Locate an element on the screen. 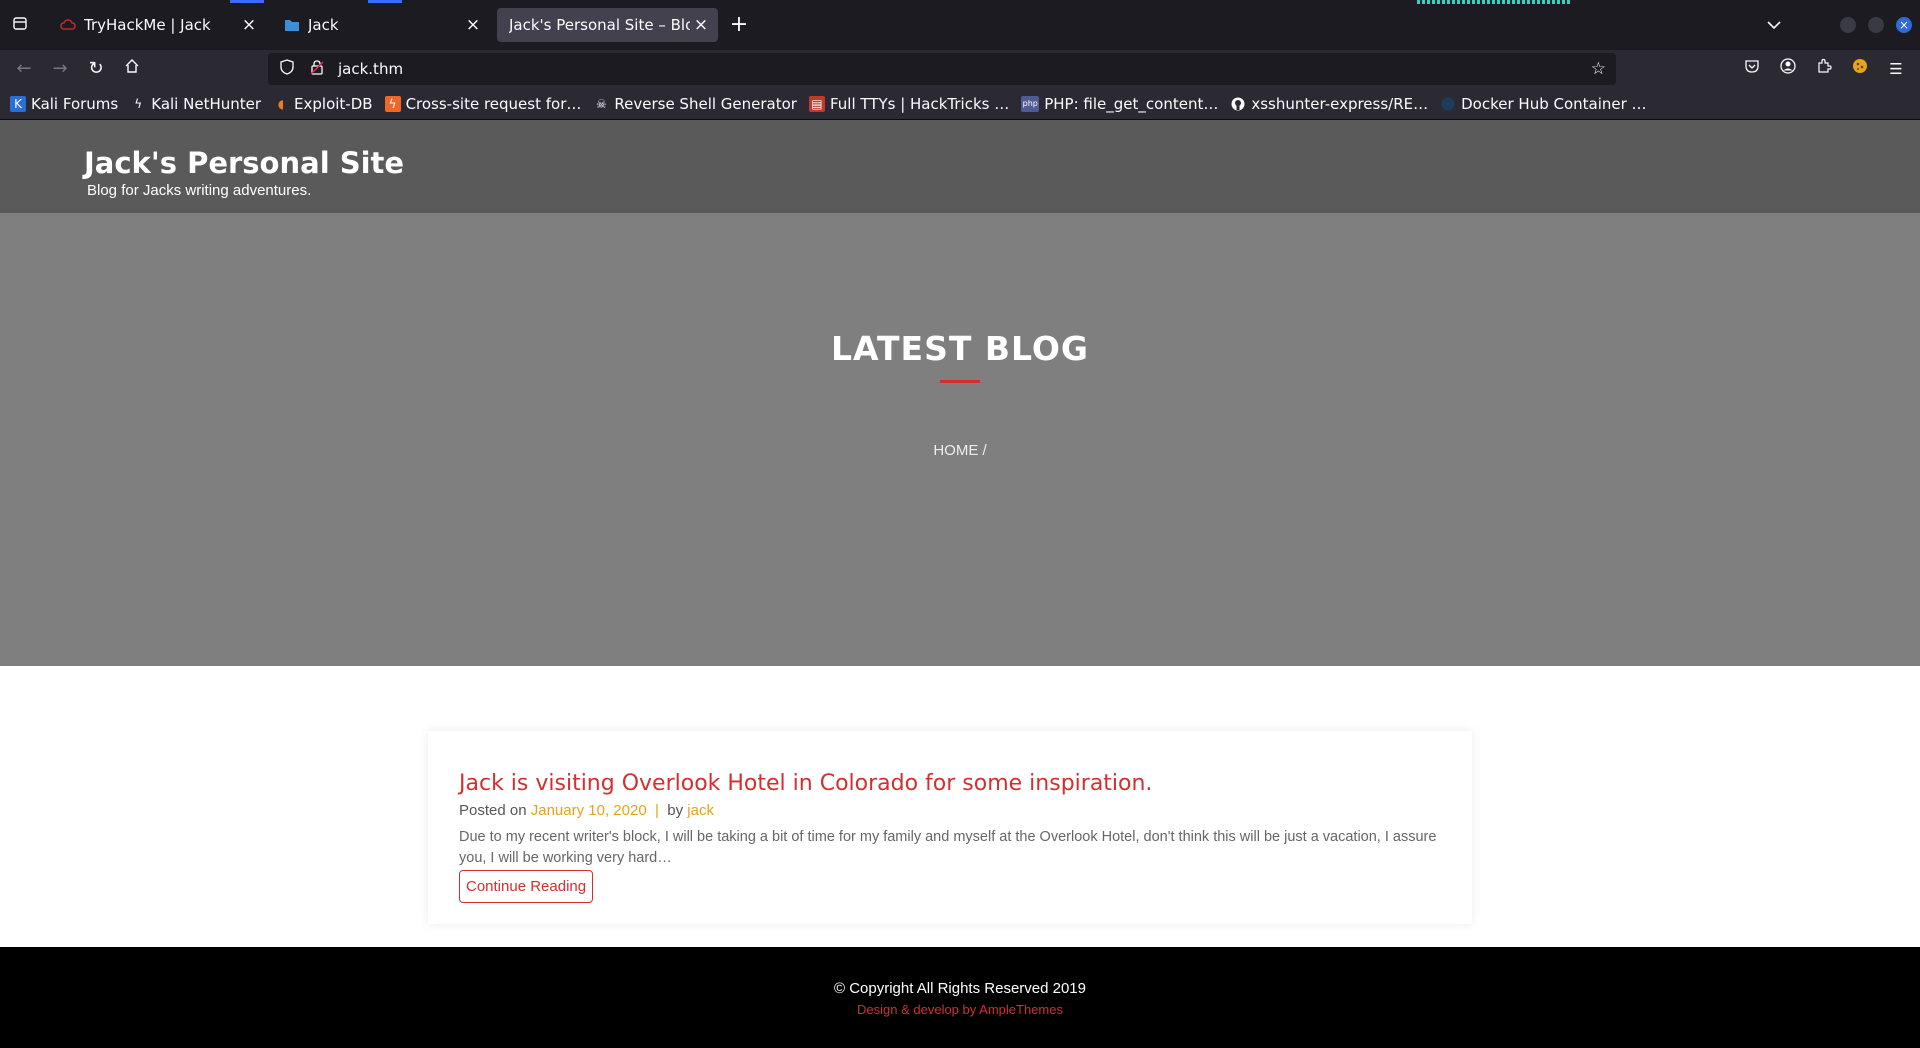 The image size is (1920, 1048). theme-credits-link: Design & develop by AmpleThemes is located at coordinates (960, 1009).